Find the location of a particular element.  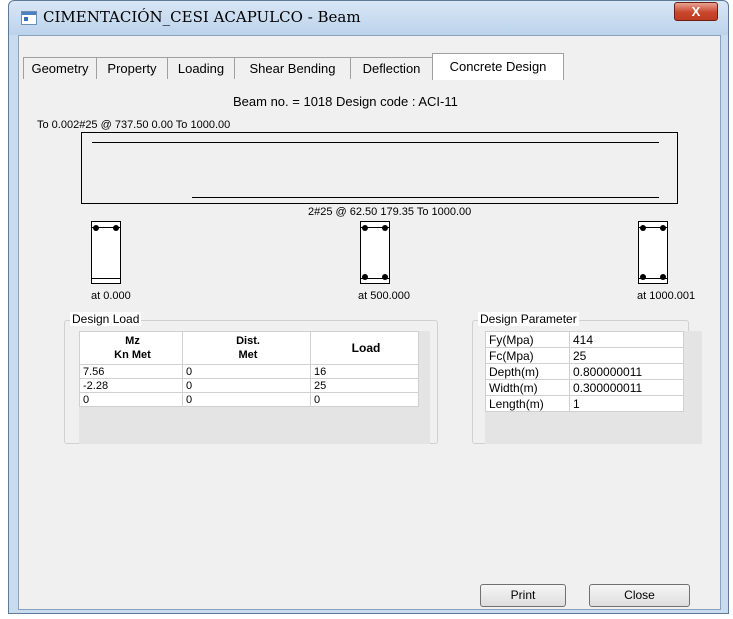

table-row: -2.28 0 25 is located at coordinates (249, 385).